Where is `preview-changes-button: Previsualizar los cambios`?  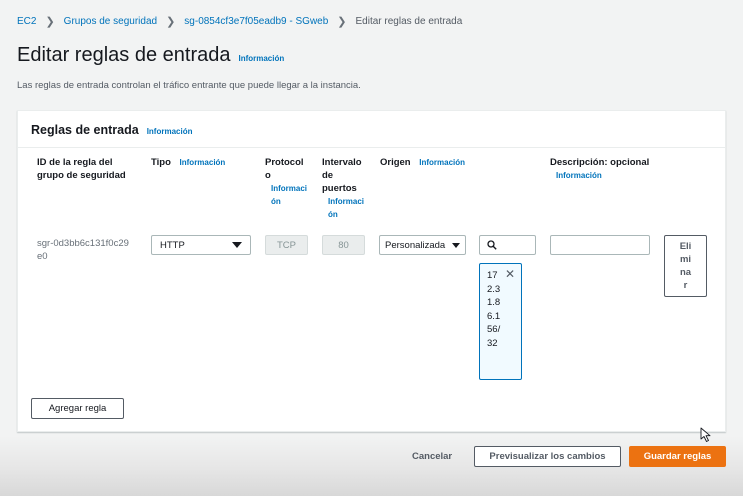 preview-changes-button: Previsualizar los cambios is located at coordinates (547, 456).